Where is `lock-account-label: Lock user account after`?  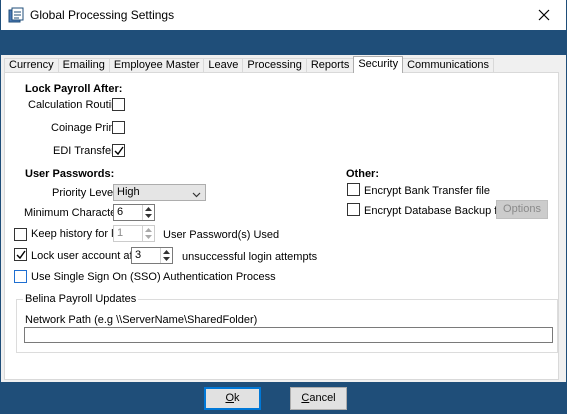 lock-account-label: Lock user account after is located at coordinates (88, 256).